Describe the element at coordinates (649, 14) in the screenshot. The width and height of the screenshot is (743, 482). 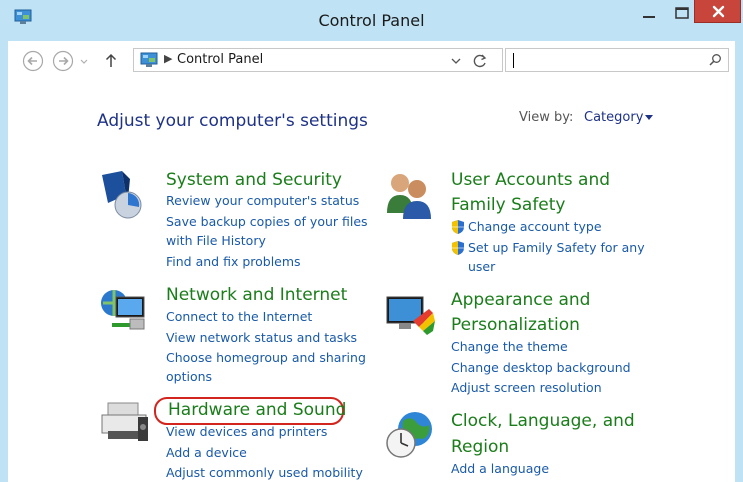
I see `minimize-button` at that location.